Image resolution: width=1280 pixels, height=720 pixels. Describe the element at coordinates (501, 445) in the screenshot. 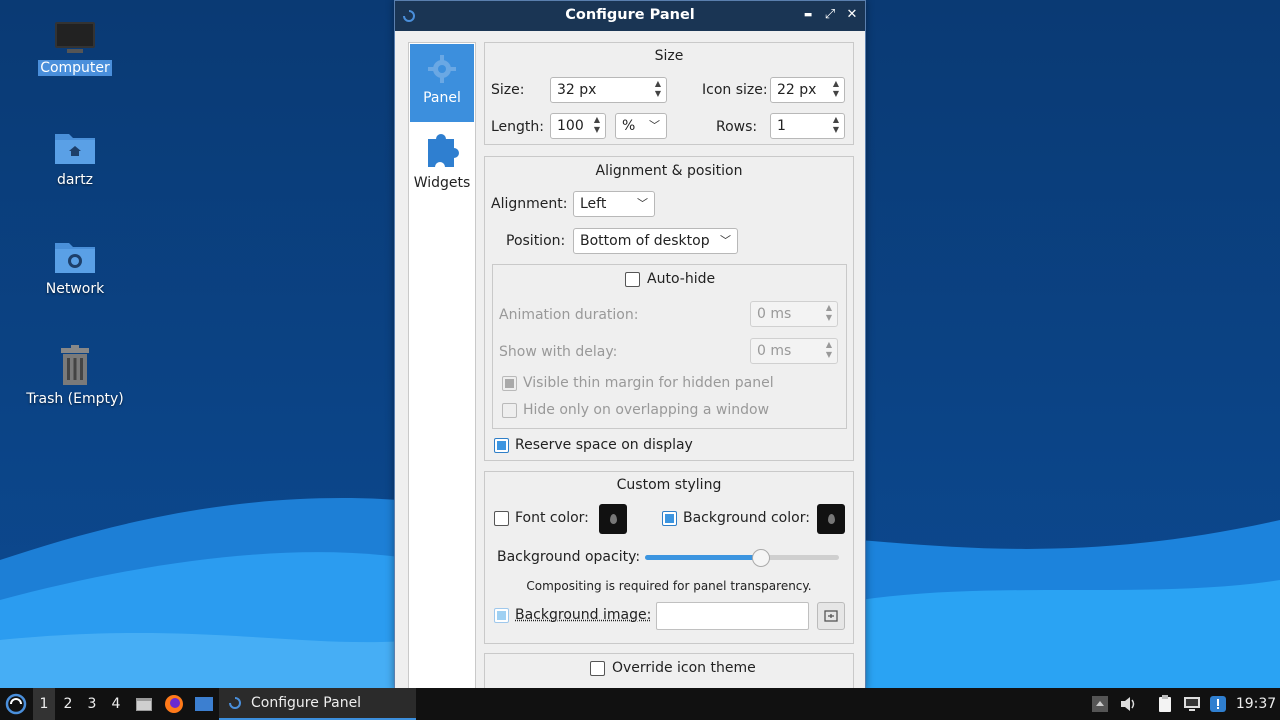

I see `reserve-space-checkbox` at that location.